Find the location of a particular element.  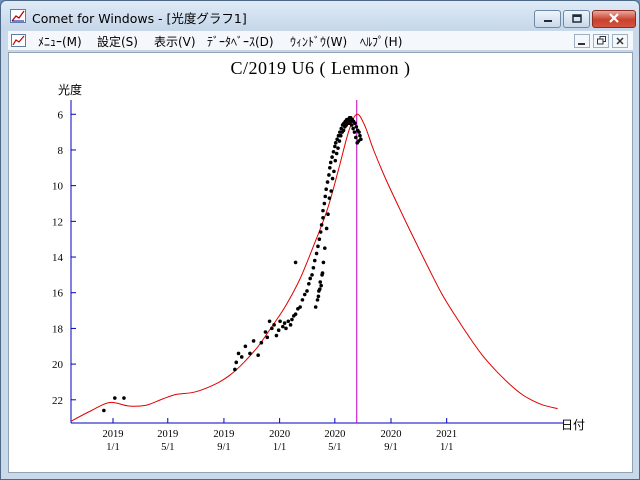

maximize-icon is located at coordinates (576, 19).